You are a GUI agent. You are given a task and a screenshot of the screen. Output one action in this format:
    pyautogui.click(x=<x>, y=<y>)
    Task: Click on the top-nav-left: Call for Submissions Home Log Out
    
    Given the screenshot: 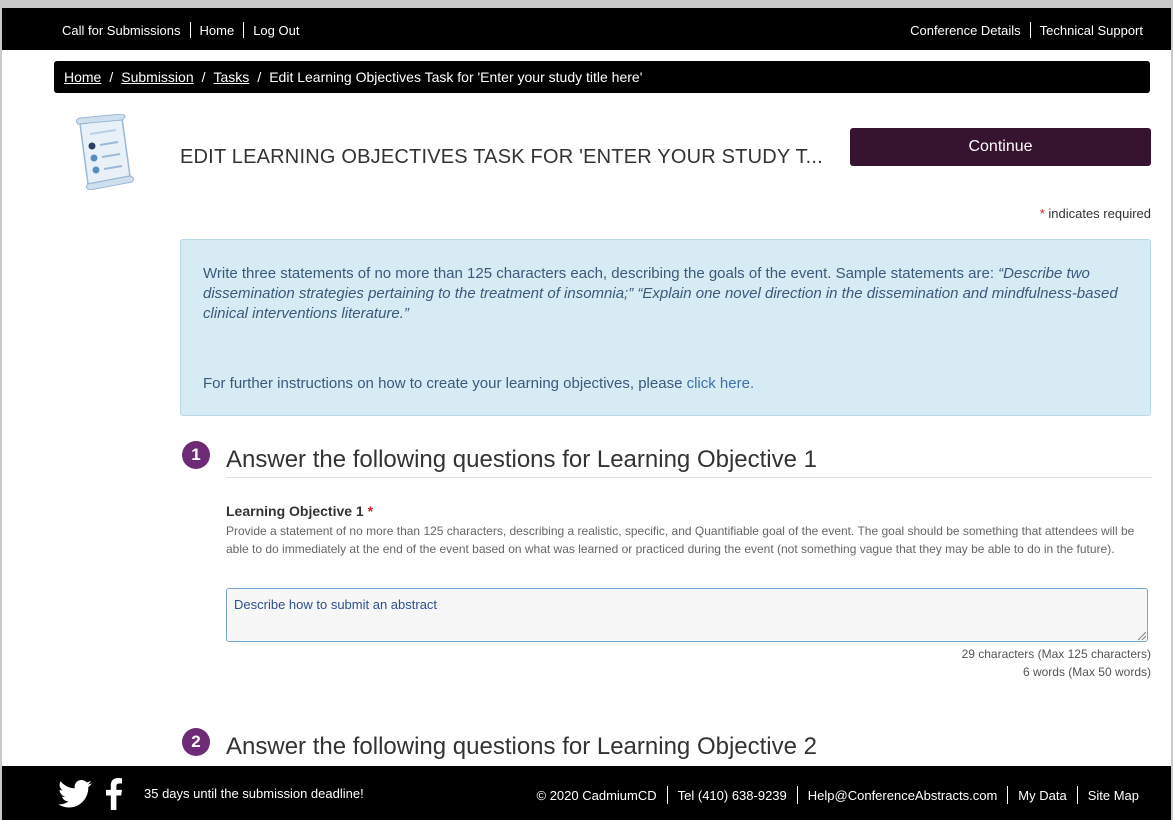 What is the action you would take?
    pyautogui.click(x=180, y=30)
    